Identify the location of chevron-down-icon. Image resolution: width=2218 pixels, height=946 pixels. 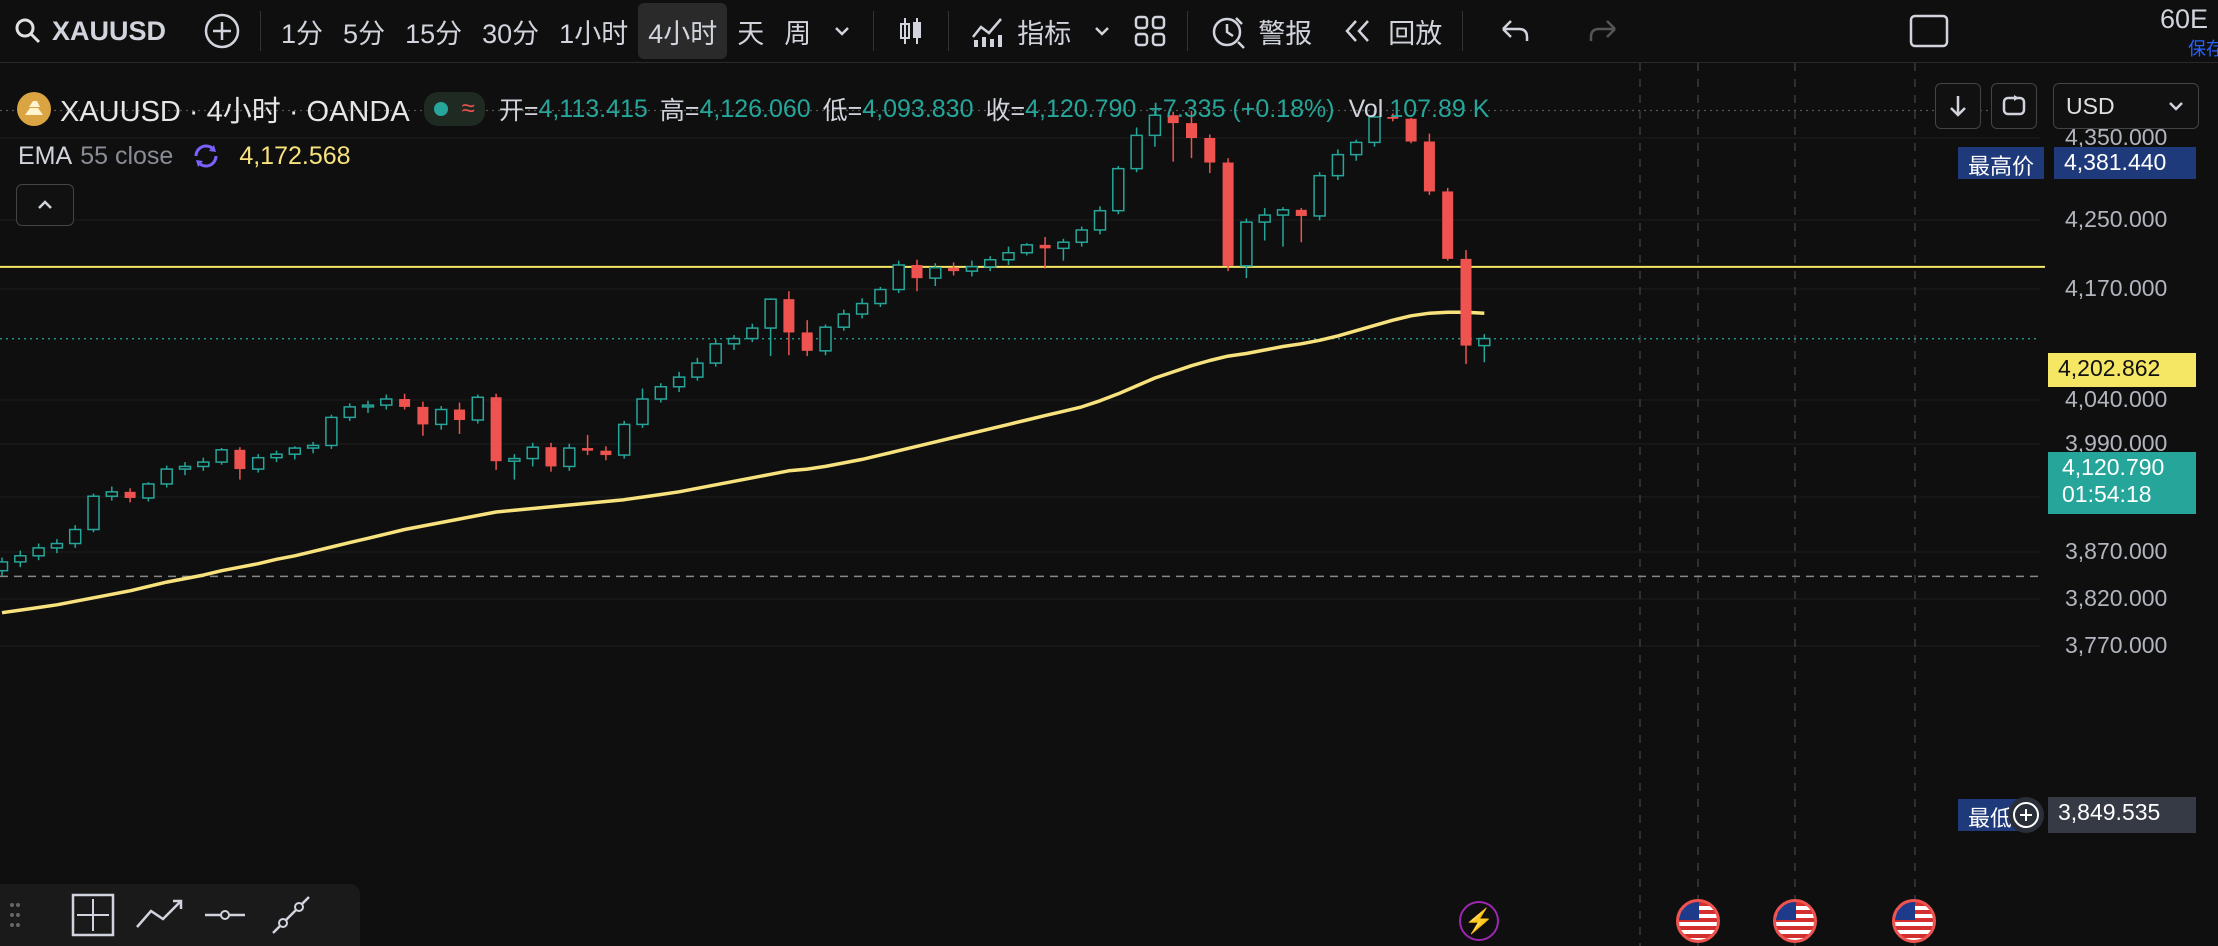
(842, 31).